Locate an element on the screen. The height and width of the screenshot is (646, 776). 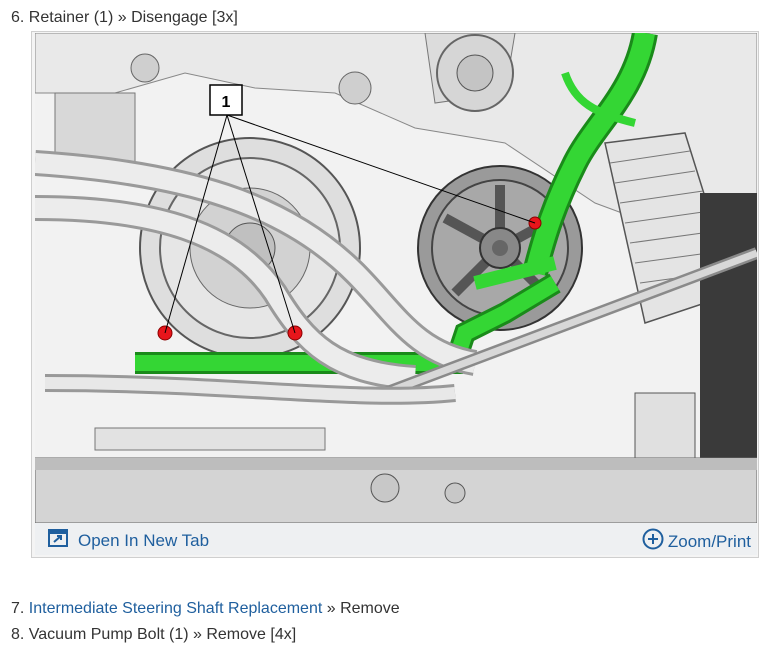
open-new-tab-icon is located at coordinates (58, 540).